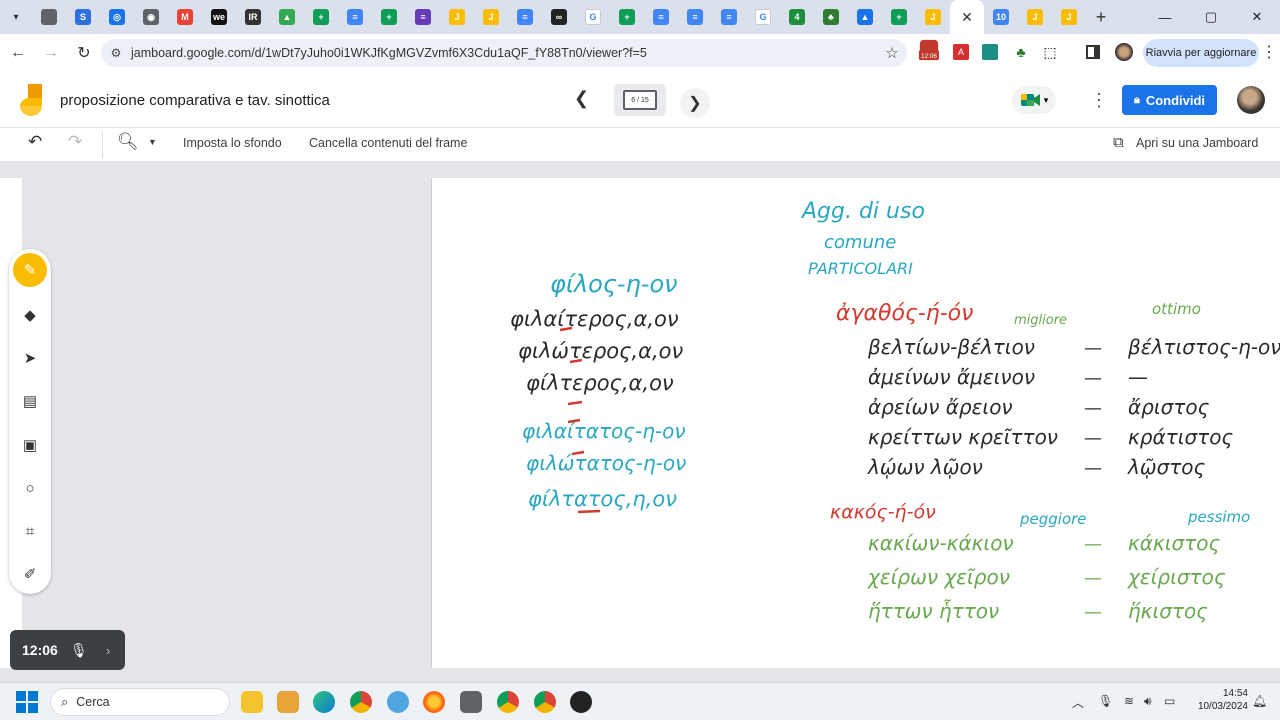  I want to click on active-tab-close-button: ✕, so click(967, 17).